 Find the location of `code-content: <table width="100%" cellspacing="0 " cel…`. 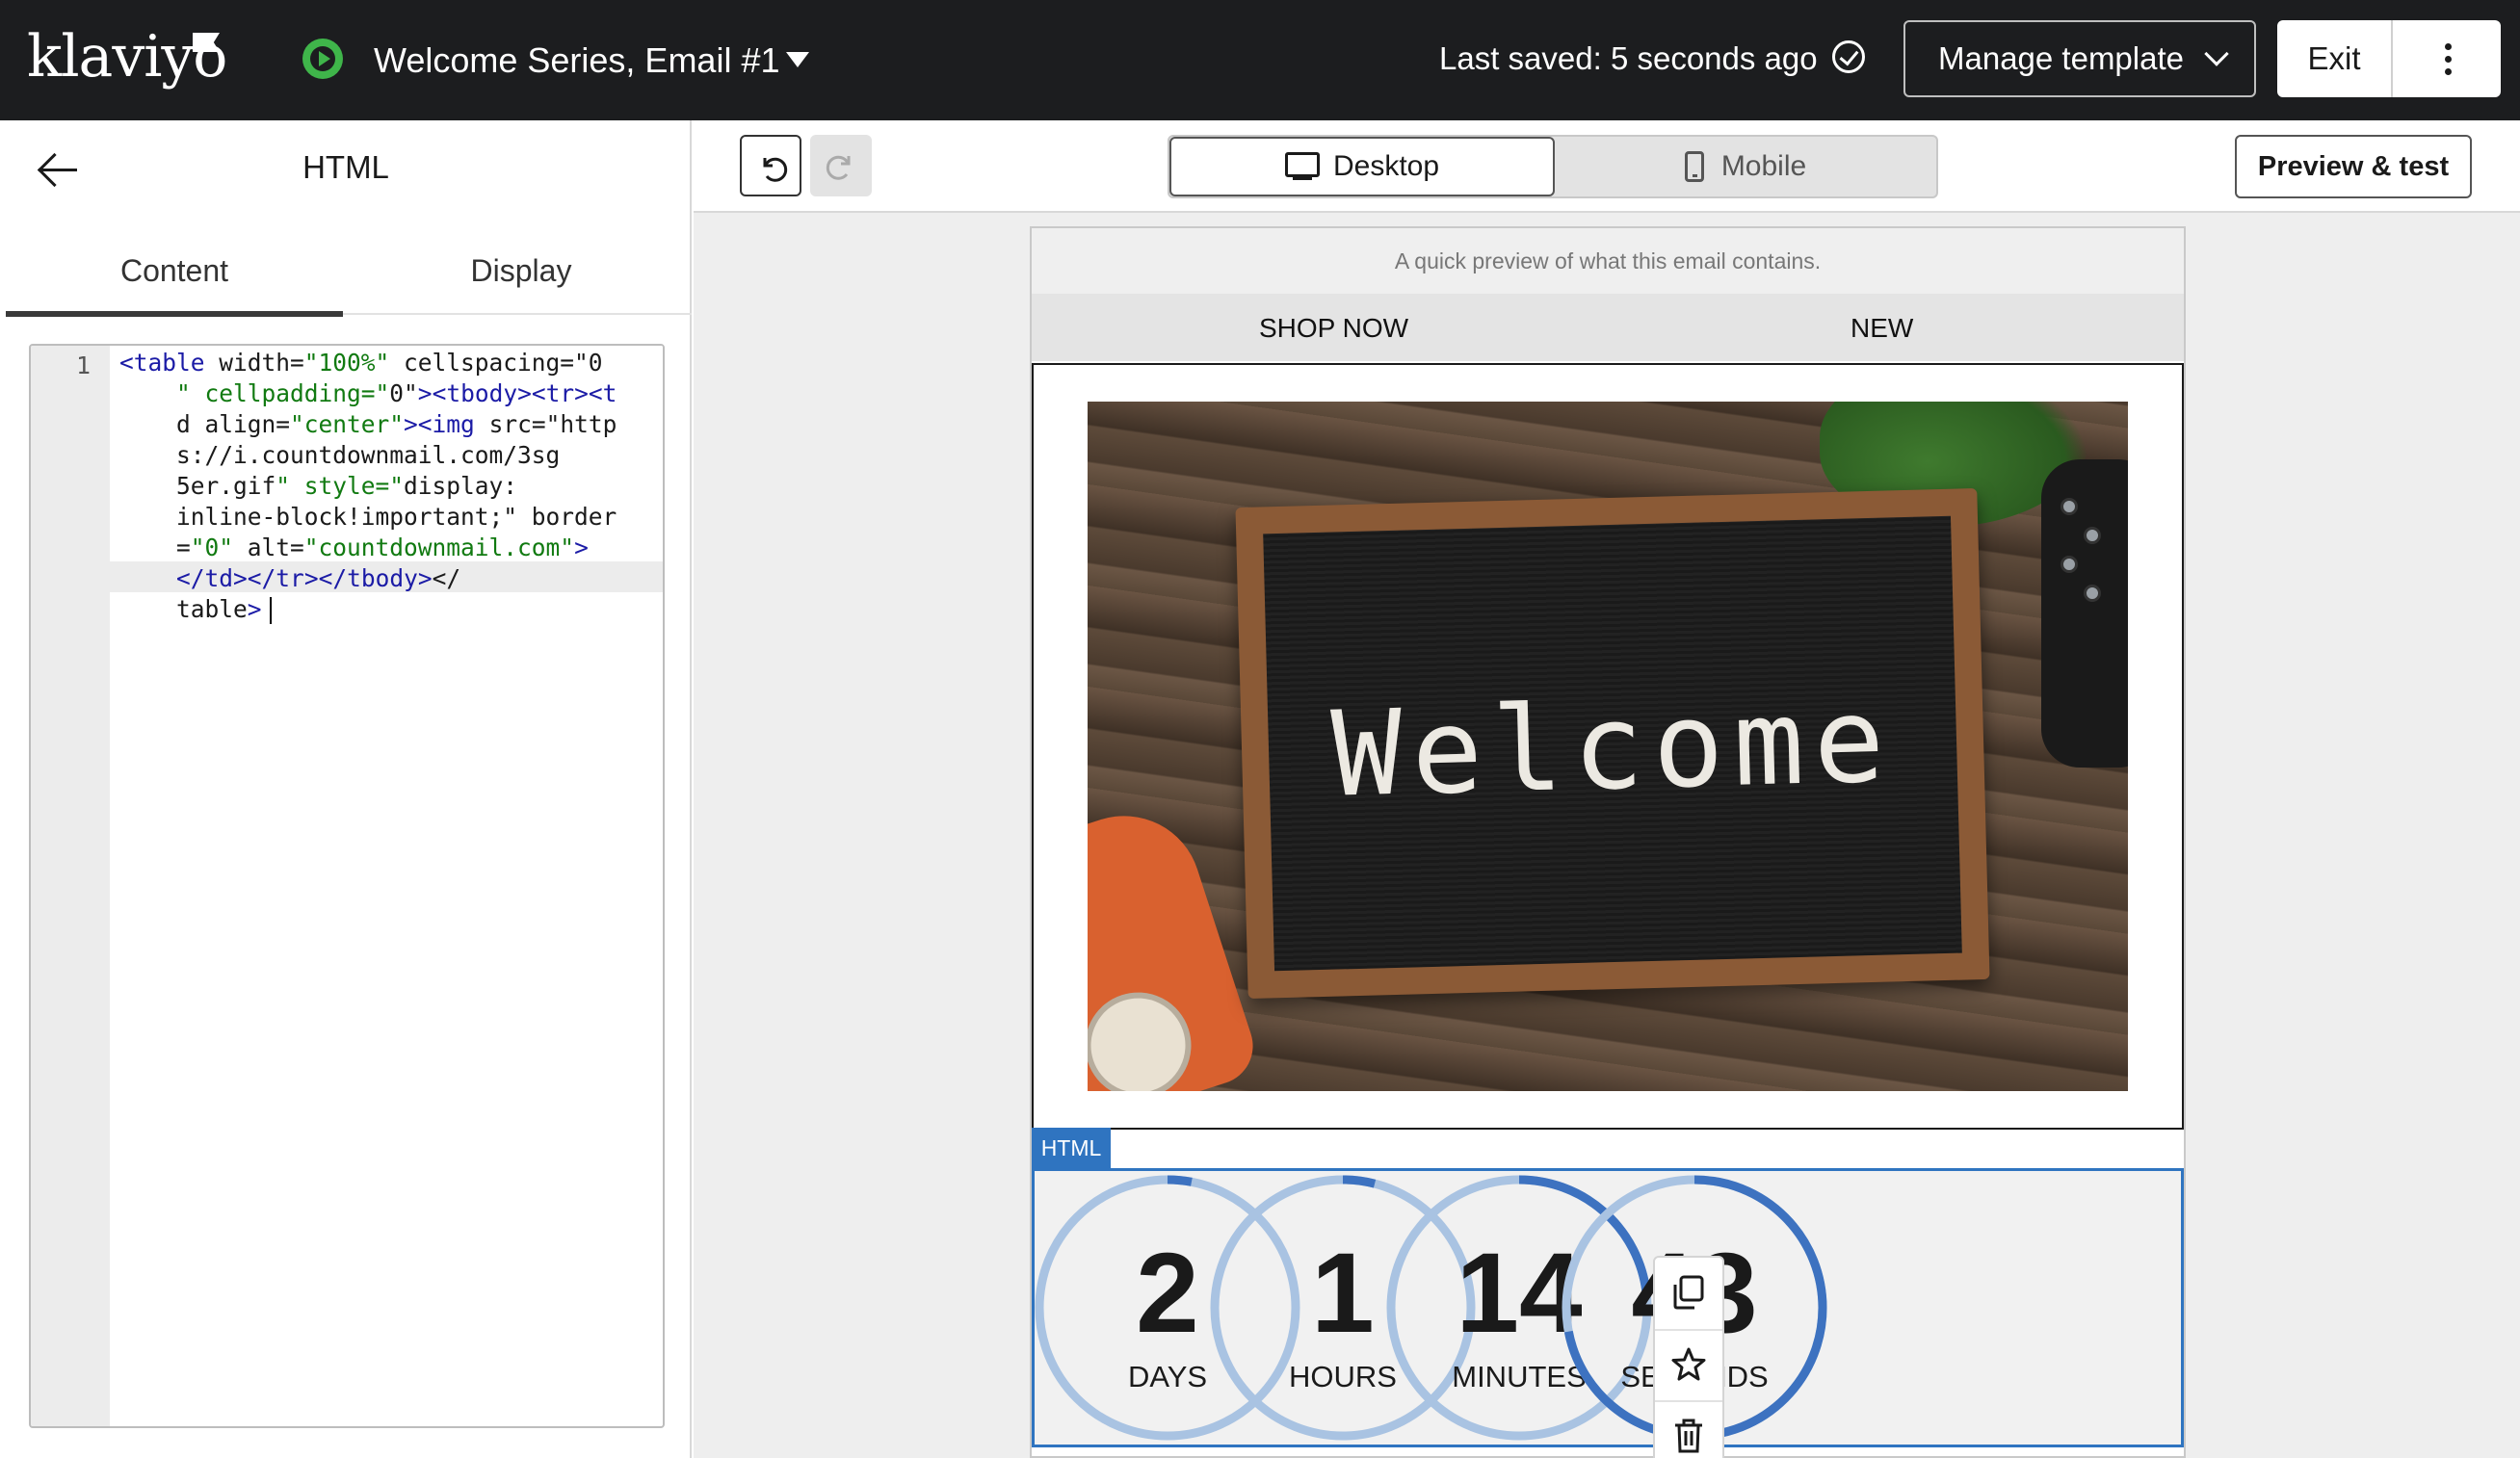

code-content: <table width="100%" cellspacing="0 " cel… is located at coordinates (389, 486).